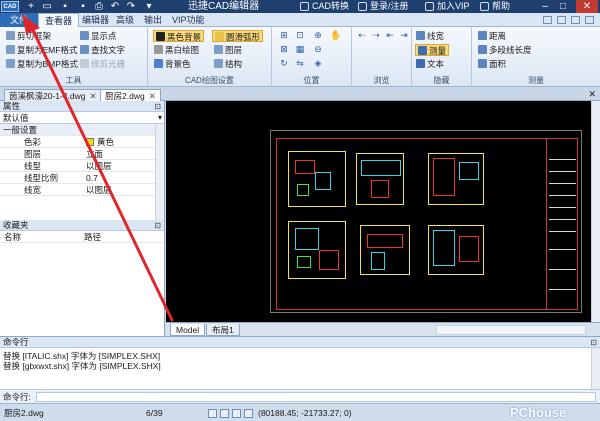 The width and height of the screenshot is (600, 421). I want to click on find-text-button: 查找文字, so click(102, 50).